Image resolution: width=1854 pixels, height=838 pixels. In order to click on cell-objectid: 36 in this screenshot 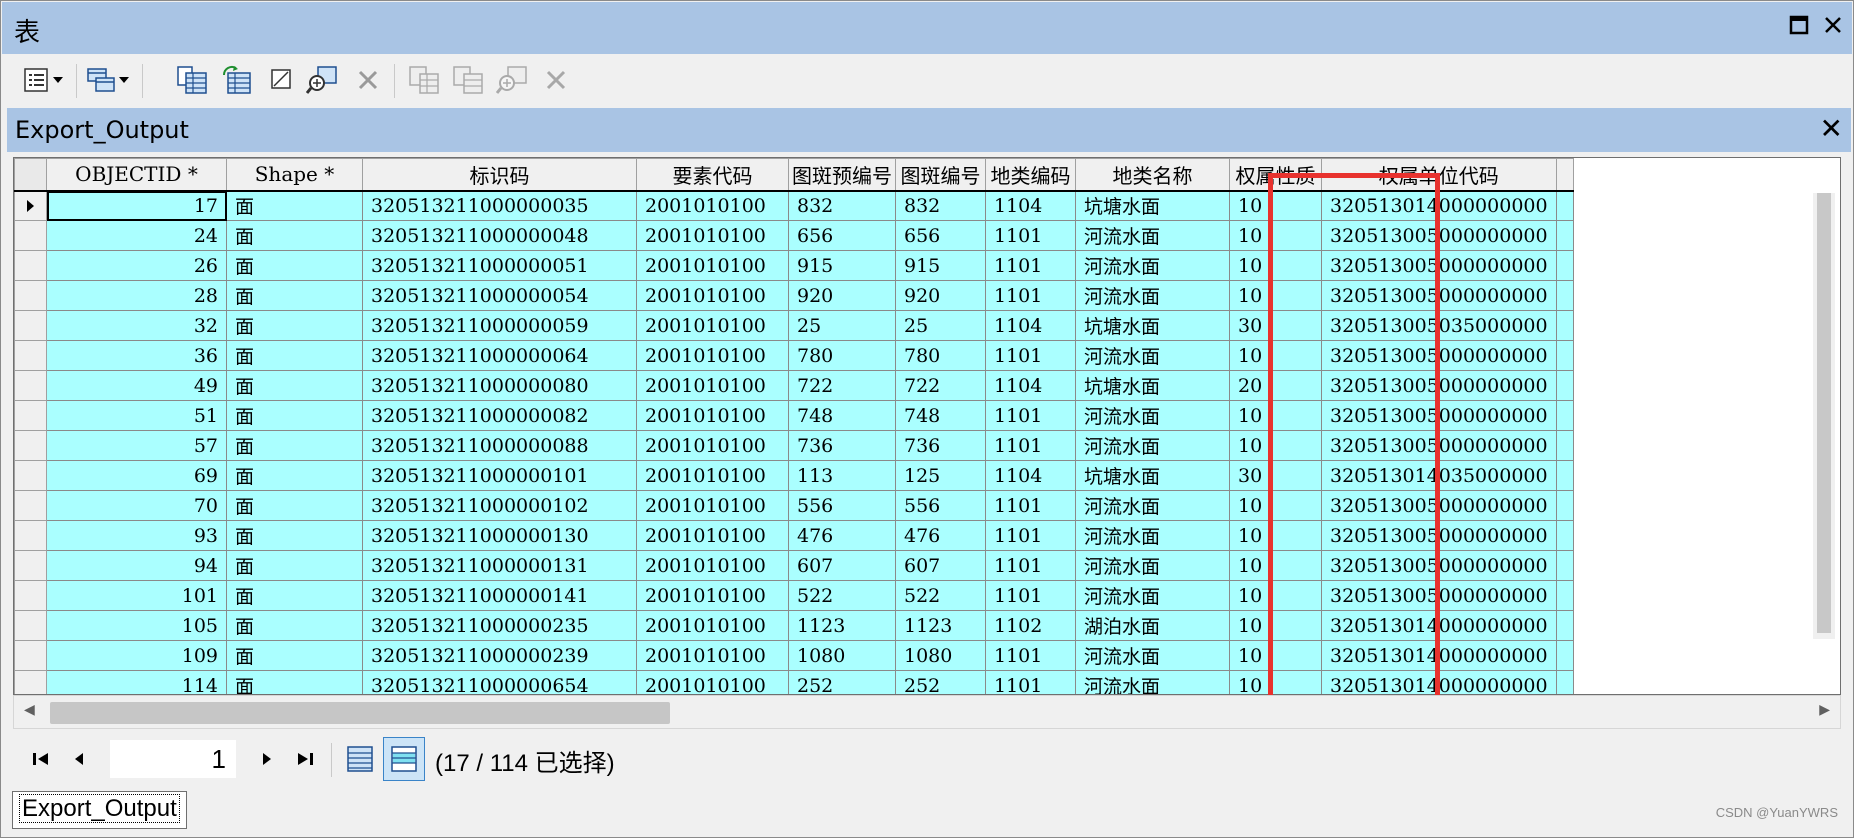, I will do `click(136, 355)`.